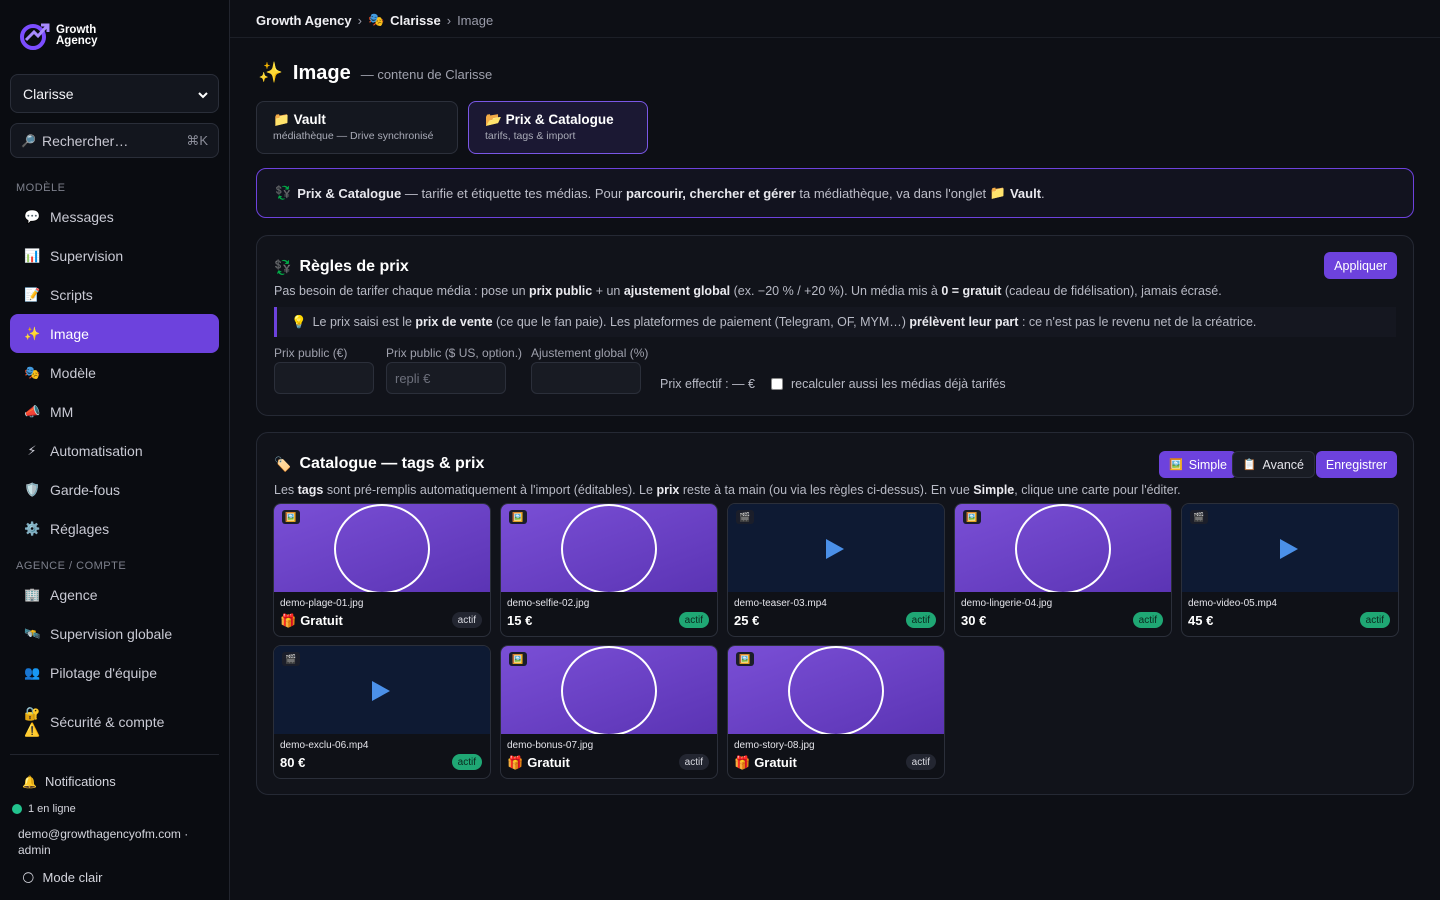 The width and height of the screenshot is (1440, 900). Describe the element at coordinates (324, 378) in the screenshot. I see `price-eur-input` at that location.